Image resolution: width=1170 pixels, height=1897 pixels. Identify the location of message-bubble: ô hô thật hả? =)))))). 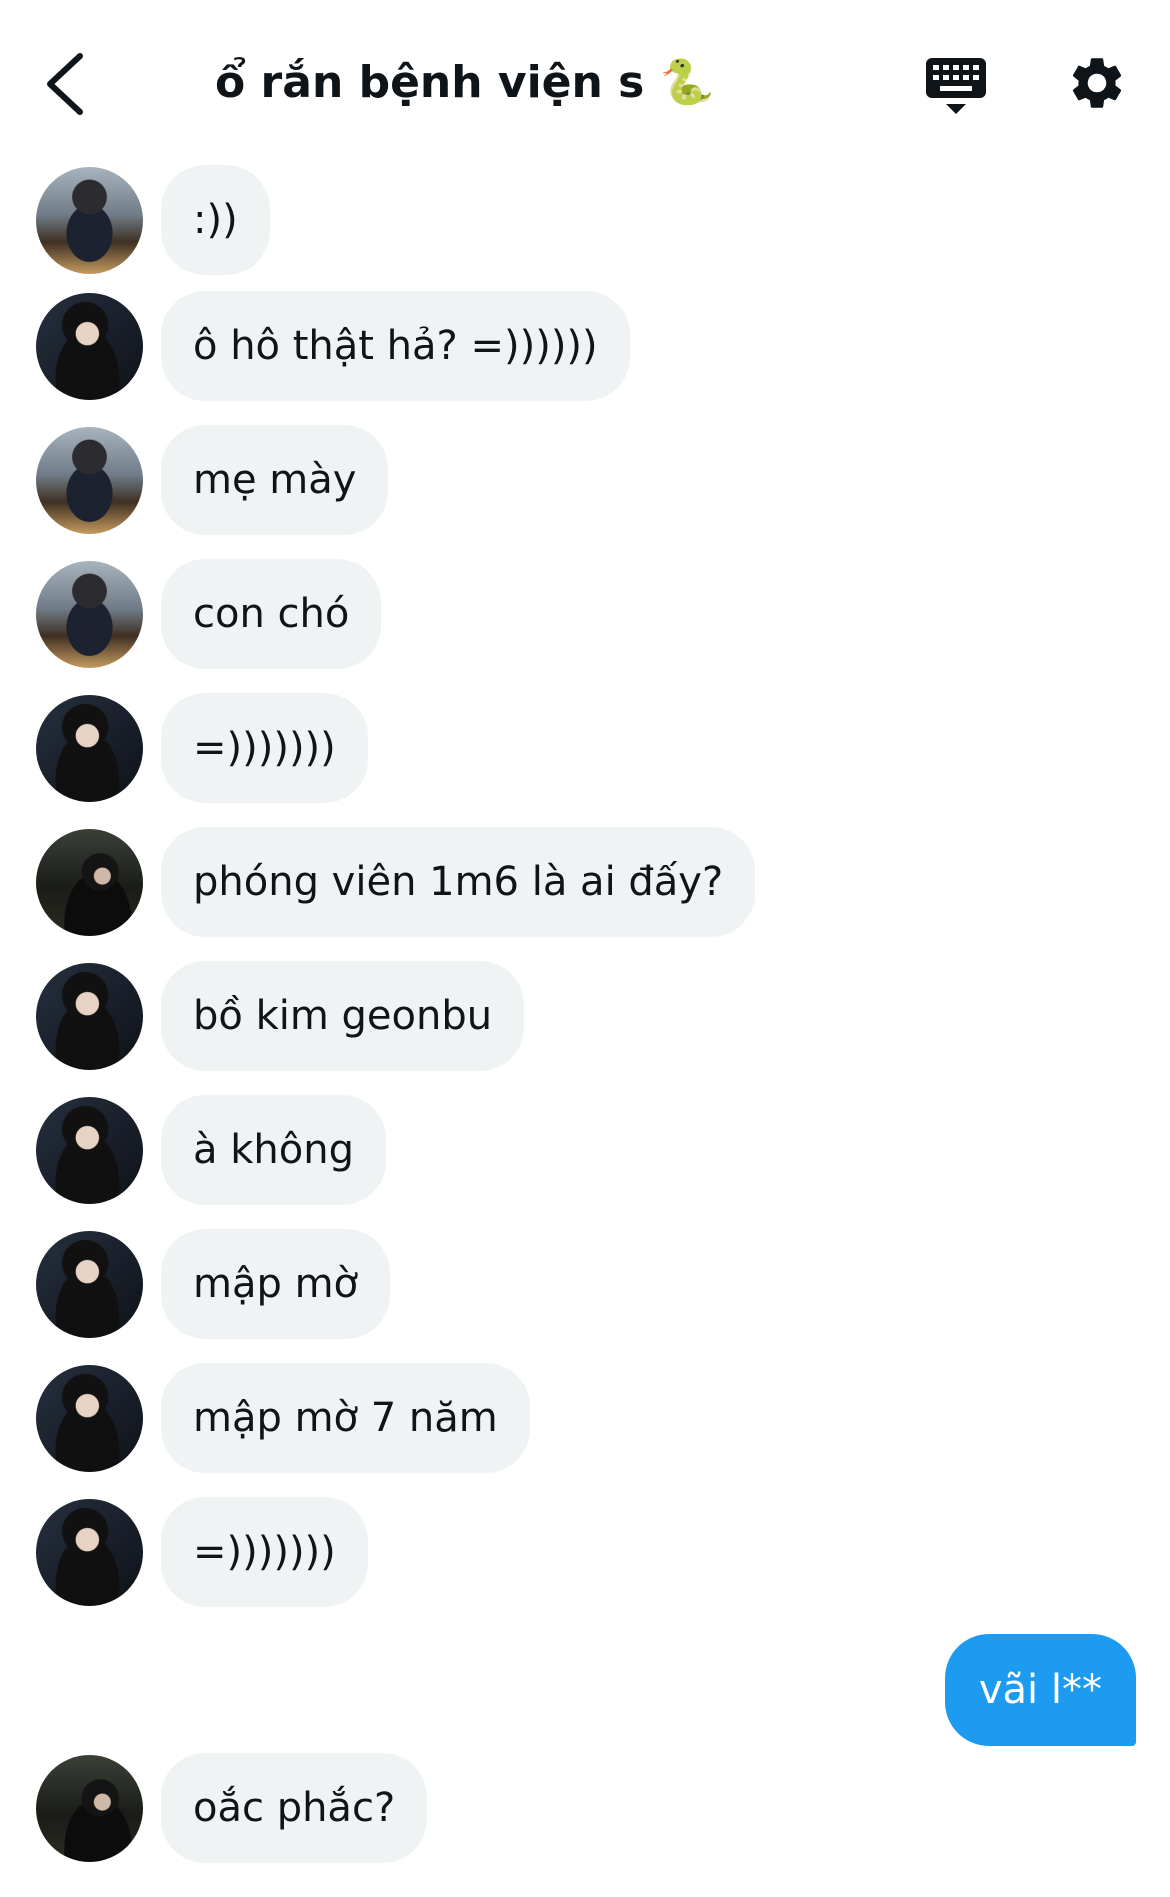
(395, 346).